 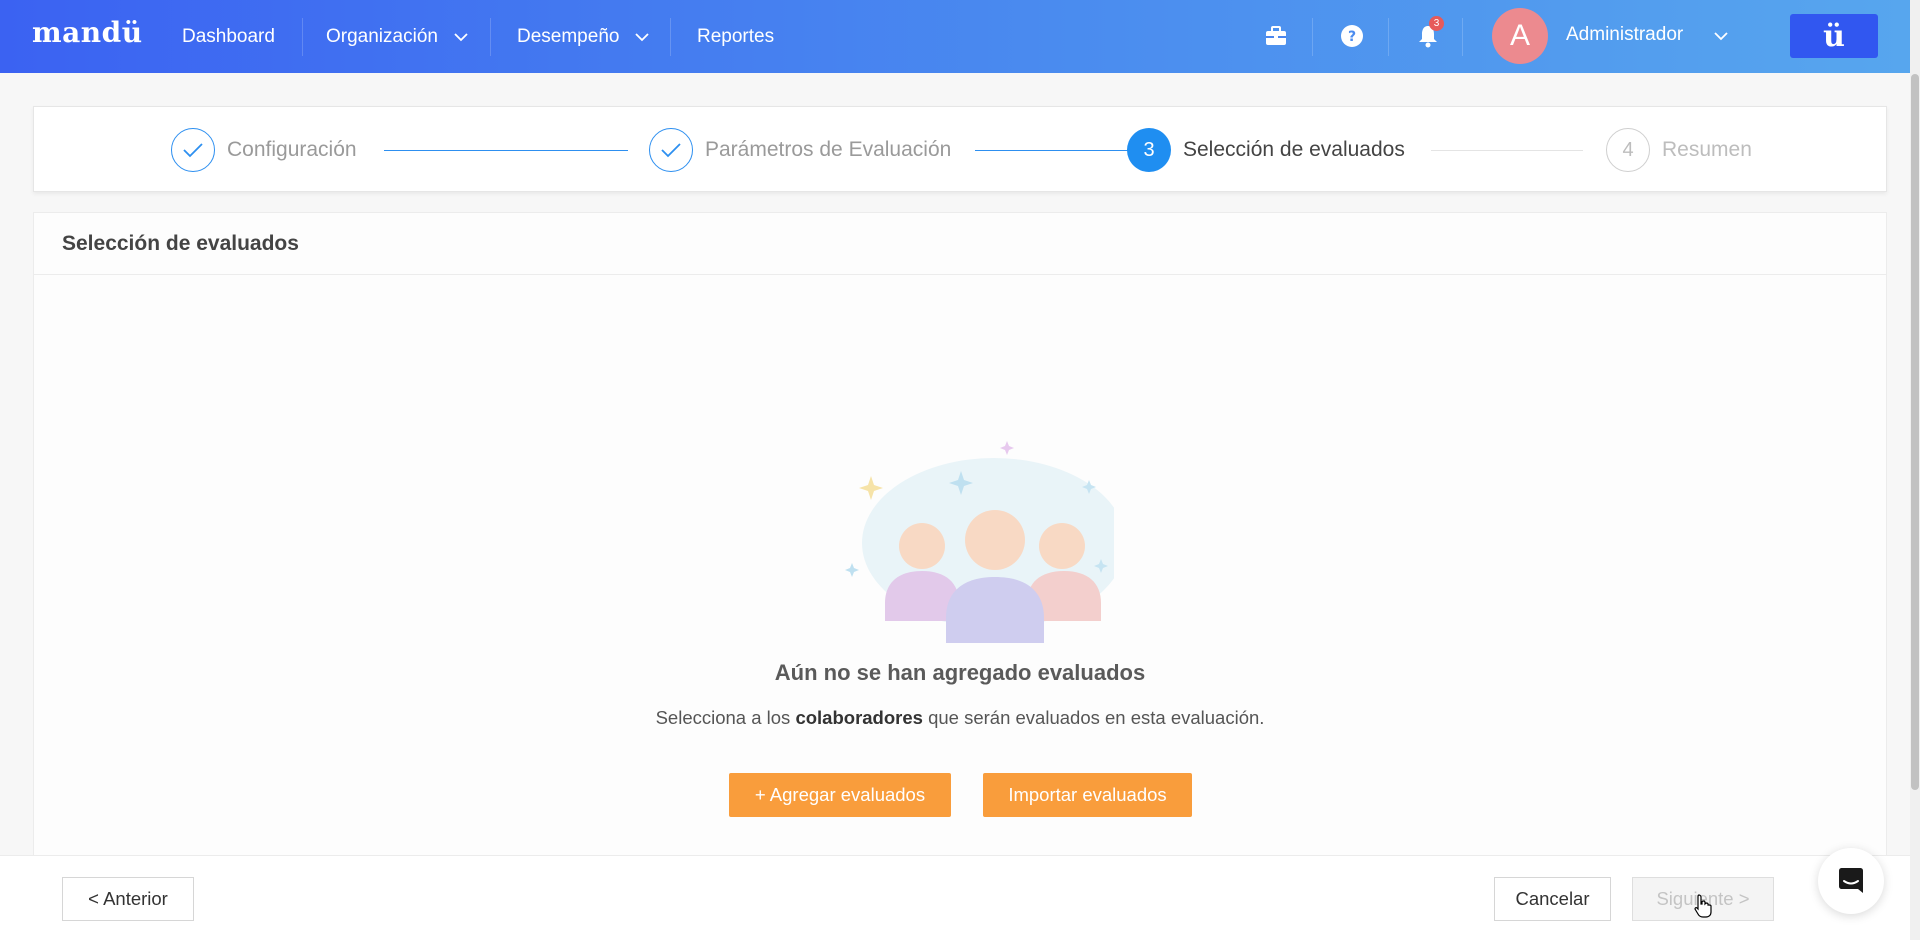 I want to click on nav-reportes-label: Reportes, so click(x=736, y=36).